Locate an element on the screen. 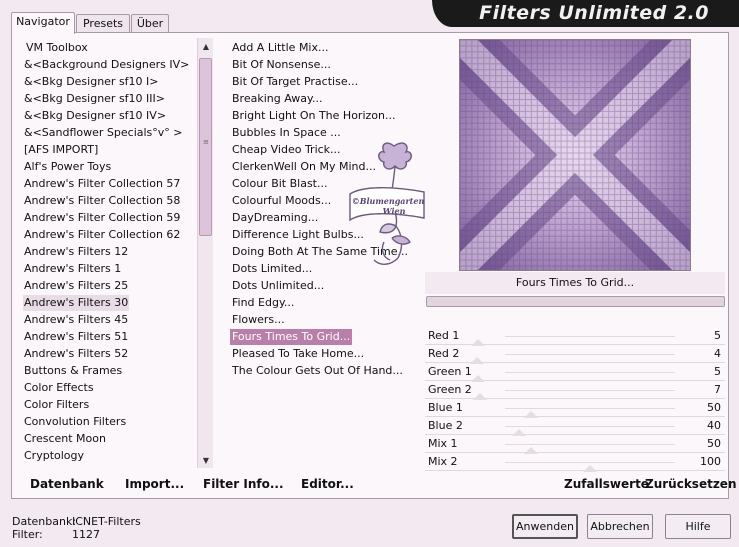 The image size is (739, 547). param-value: 5 is located at coordinates (717, 371).